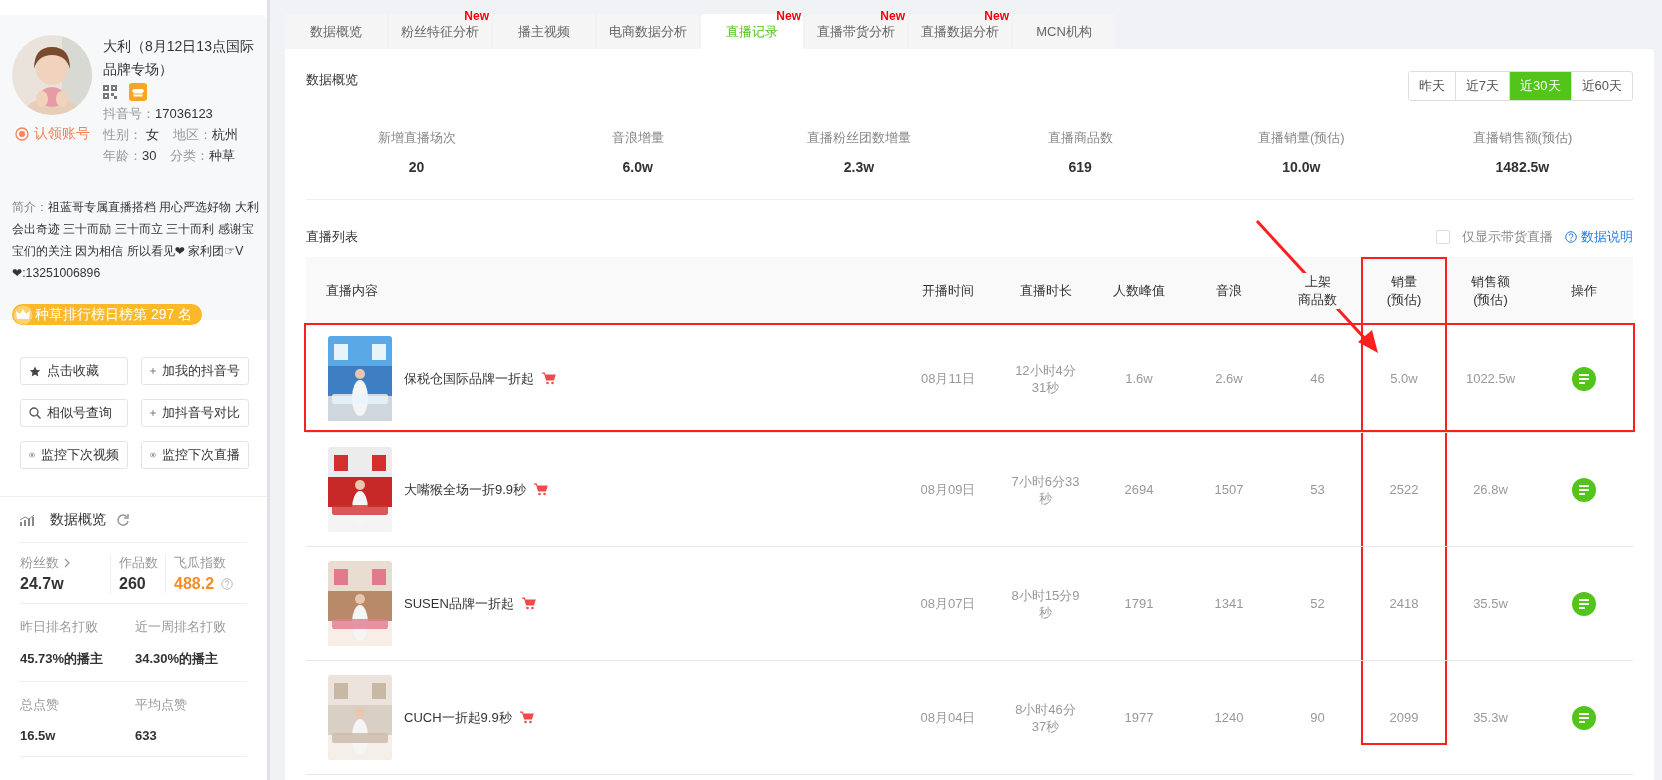 The image size is (1662, 780). Describe the element at coordinates (1229, 291) in the screenshot. I see `column-header: 音浪` at that location.